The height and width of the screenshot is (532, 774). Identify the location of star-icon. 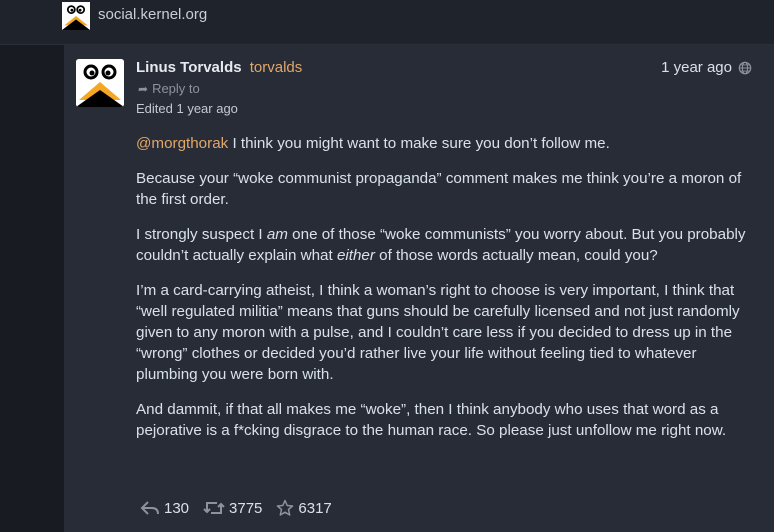
(285, 507).